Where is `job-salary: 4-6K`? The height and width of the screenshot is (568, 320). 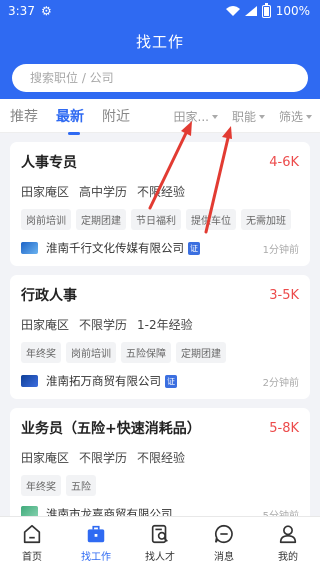
job-salary: 4-6K is located at coordinates (284, 162).